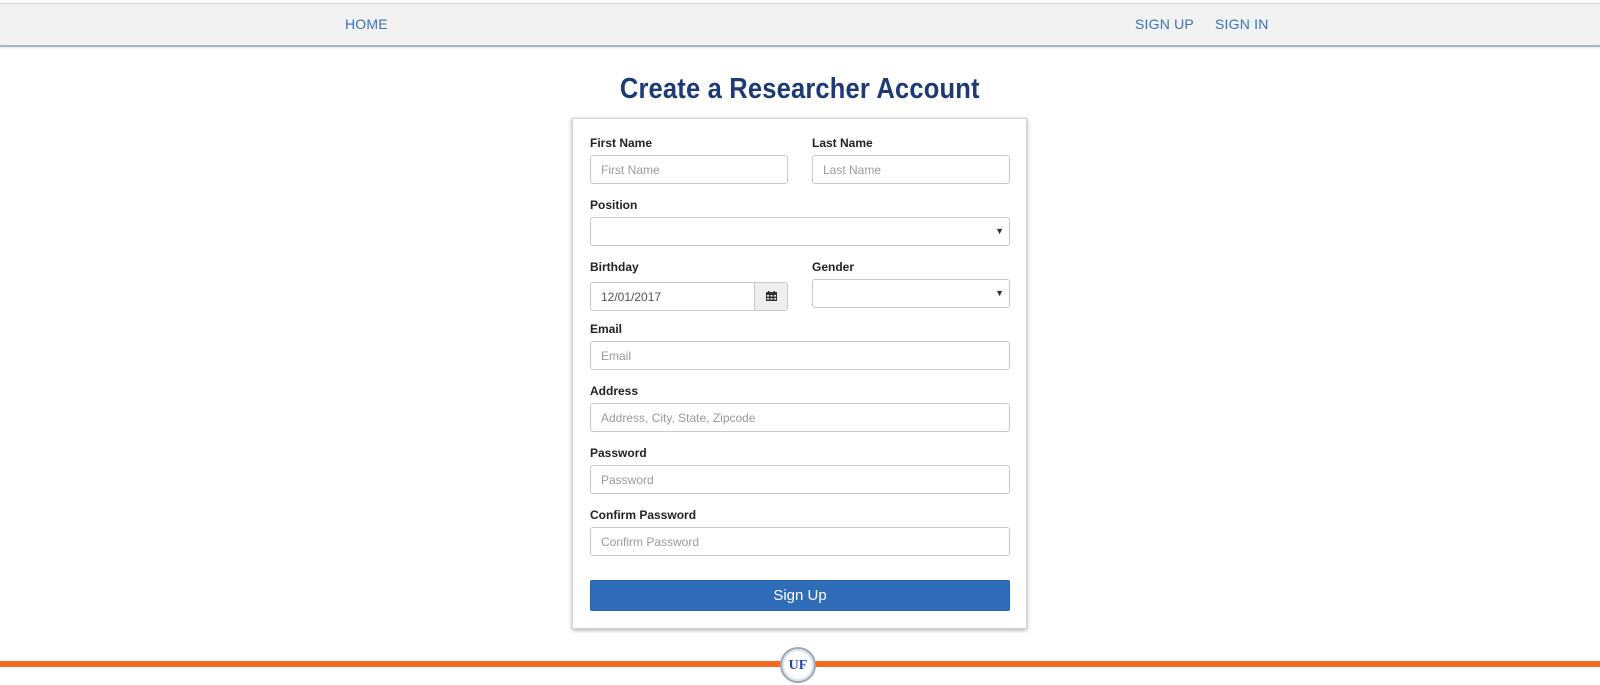 The image size is (1600, 685). Describe the element at coordinates (618, 453) in the screenshot. I see `password-label: Password` at that location.